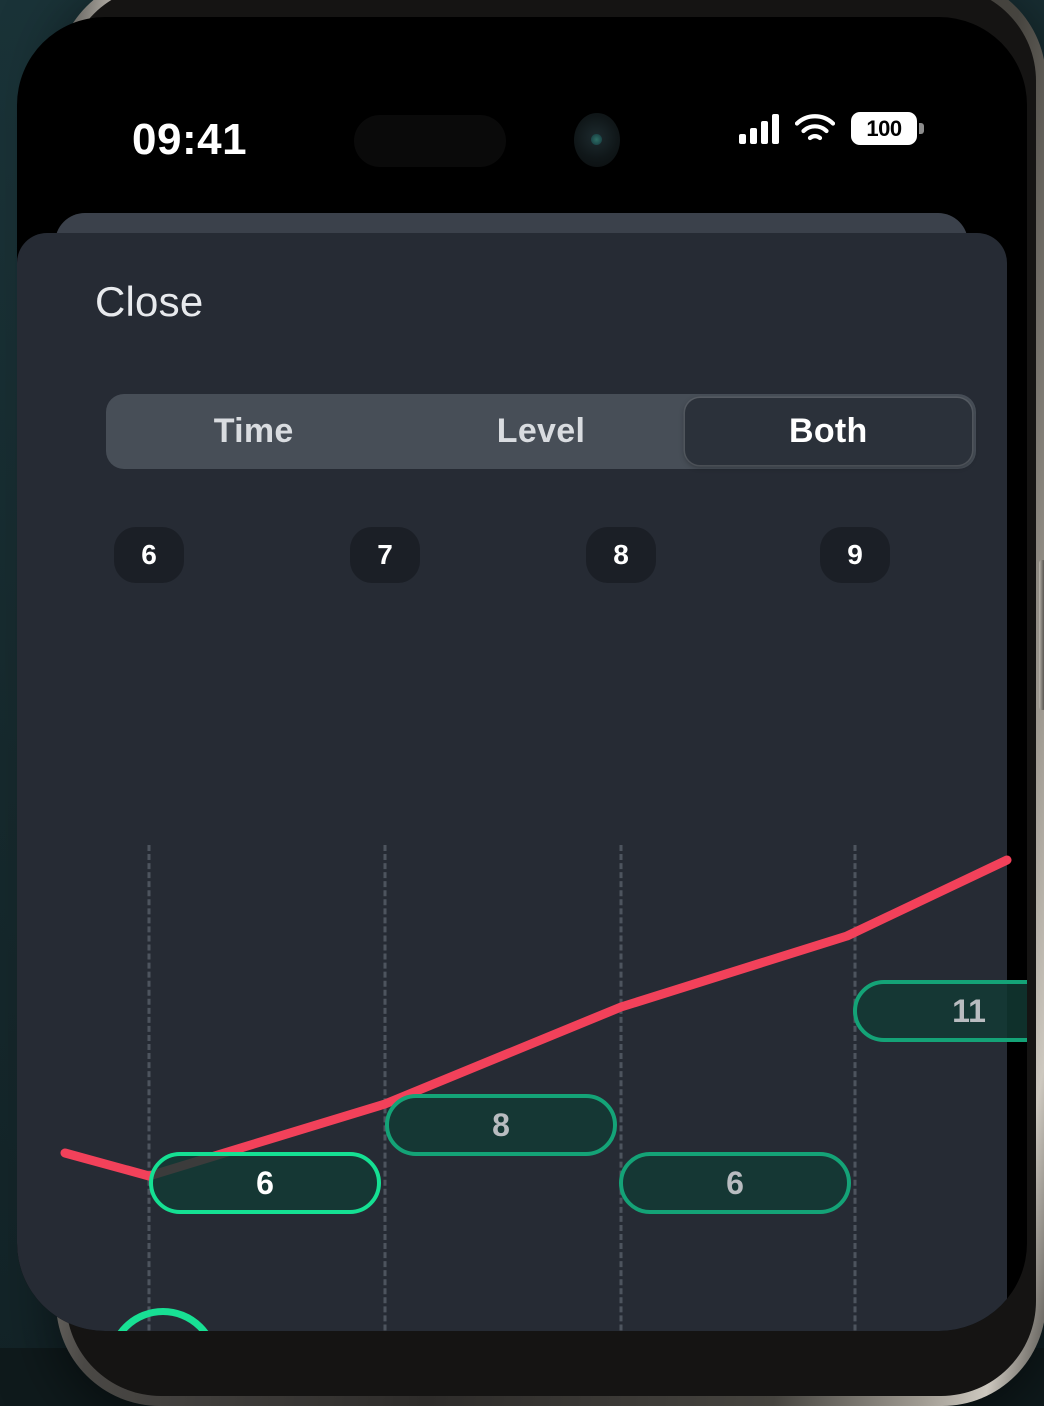 The image size is (1044, 1406). What do you see at coordinates (265, 1183) in the screenshot?
I see `value-pill-6-first: 6` at bounding box center [265, 1183].